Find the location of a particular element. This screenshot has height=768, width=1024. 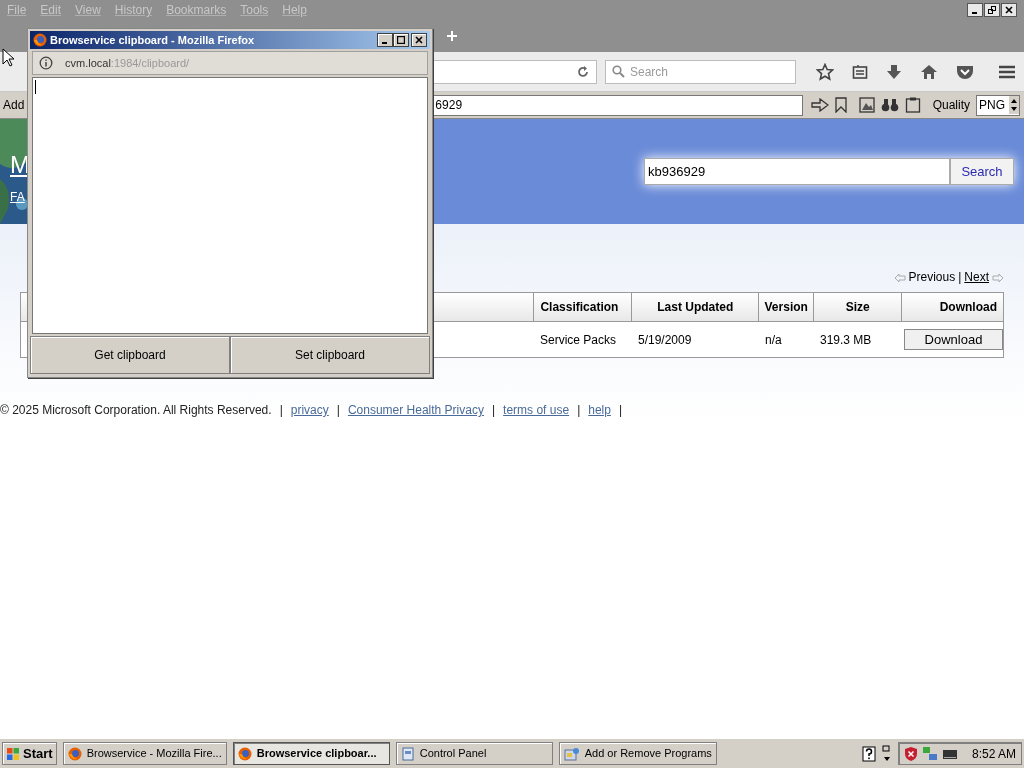

previous-arrow-icon is located at coordinates (899, 277).